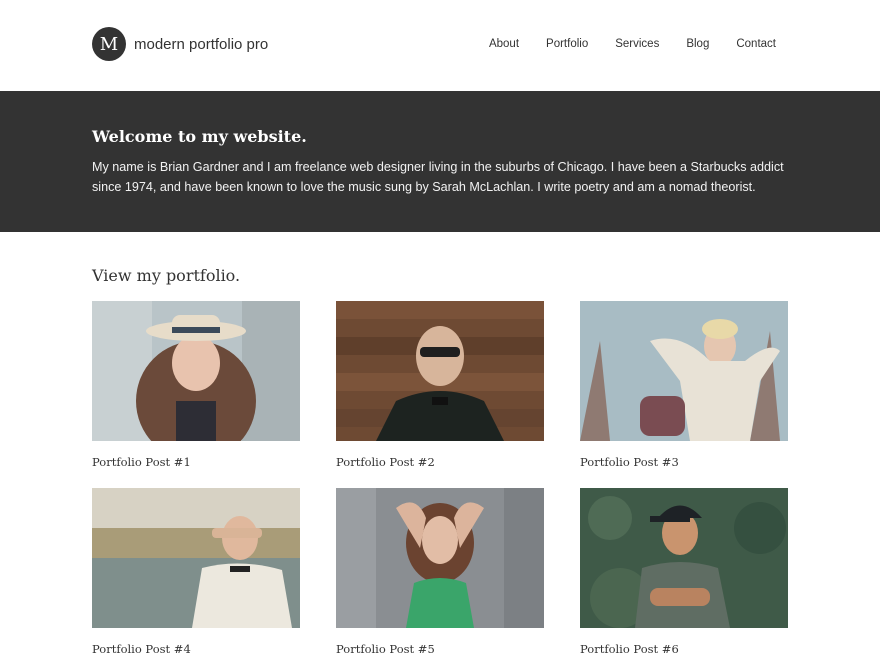 The width and height of the screenshot is (880, 660). I want to click on portfolio-heading: View my portfolio., so click(166, 275).